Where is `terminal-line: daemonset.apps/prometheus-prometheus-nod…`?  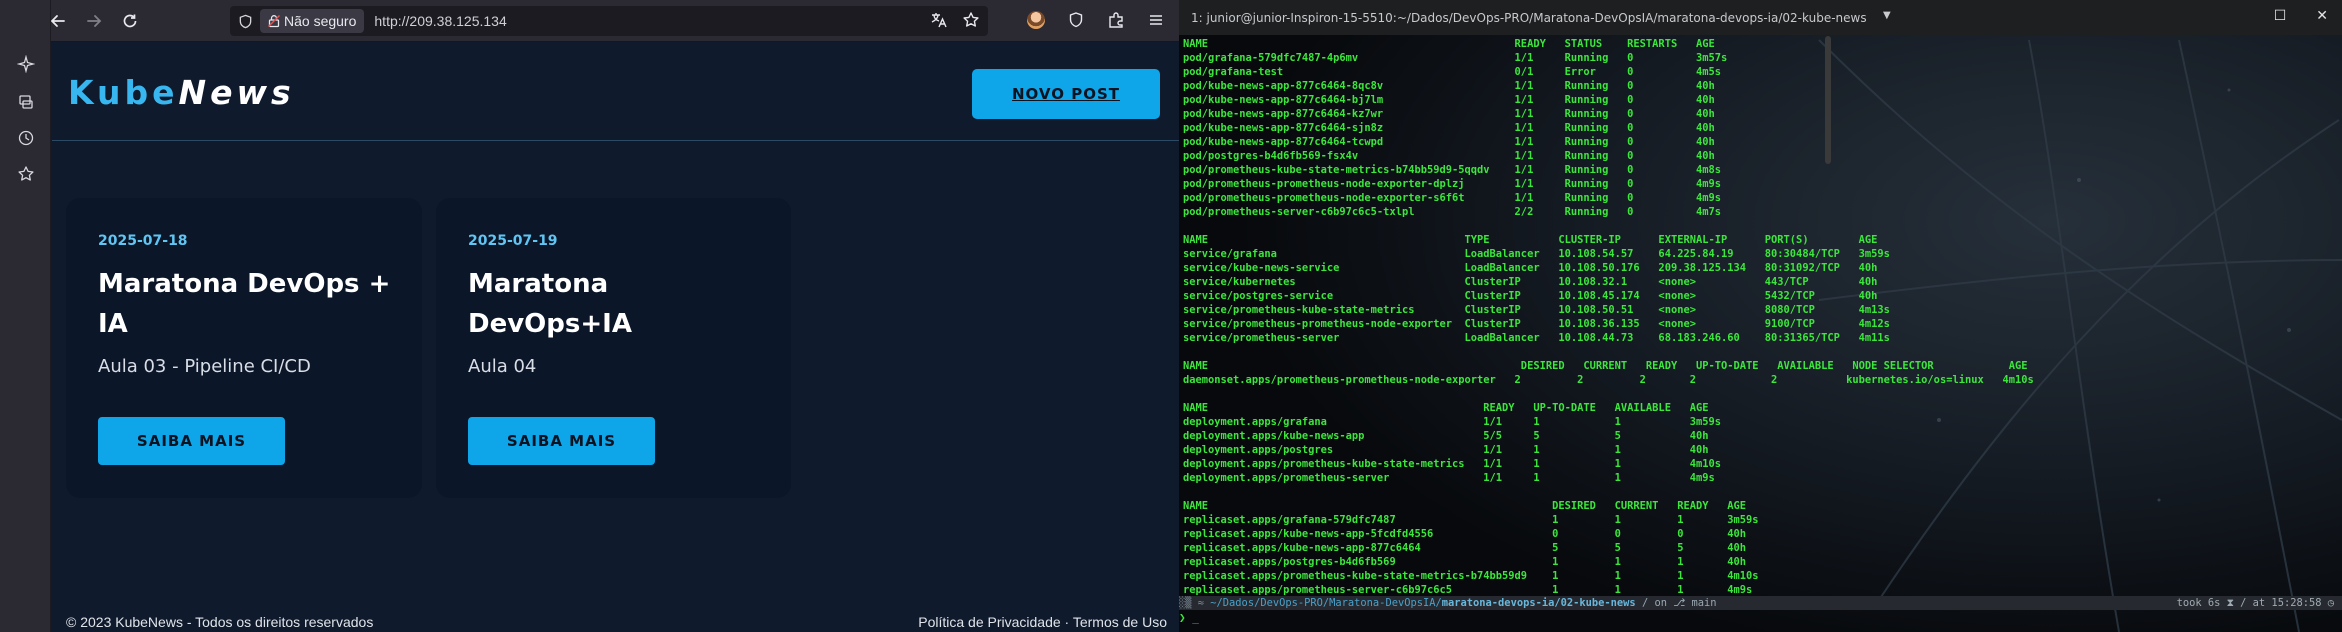 terminal-line: daemonset.apps/prometheus-prometheus-nod… is located at coordinates (1608, 380).